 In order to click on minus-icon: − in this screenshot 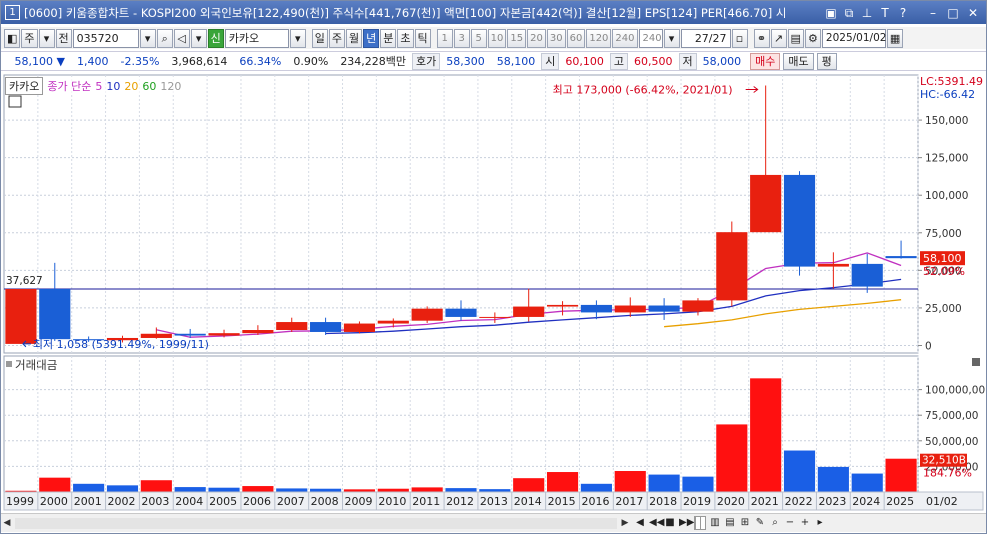, I will do `click(790, 523)`.